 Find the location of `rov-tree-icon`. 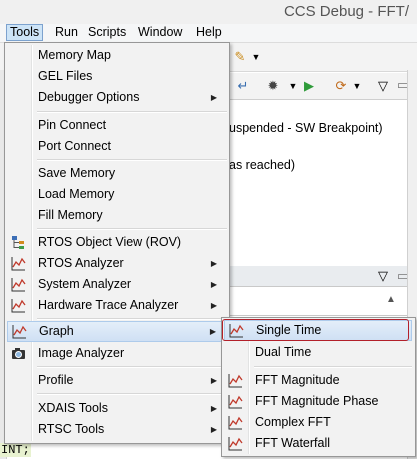

rov-tree-icon is located at coordinates (18, 242).